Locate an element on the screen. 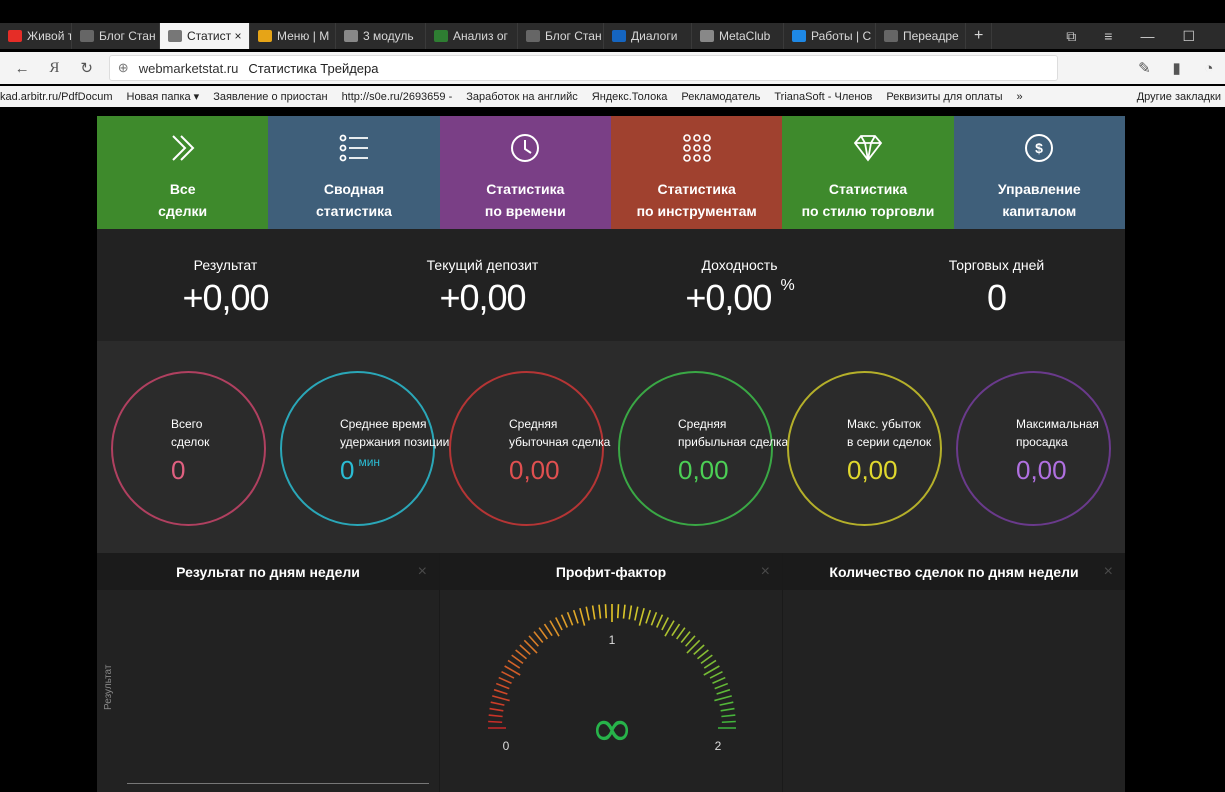 The image size is (1225, 792). tile-time-stats: Статистика по времени is located at coordinates (525, 172).